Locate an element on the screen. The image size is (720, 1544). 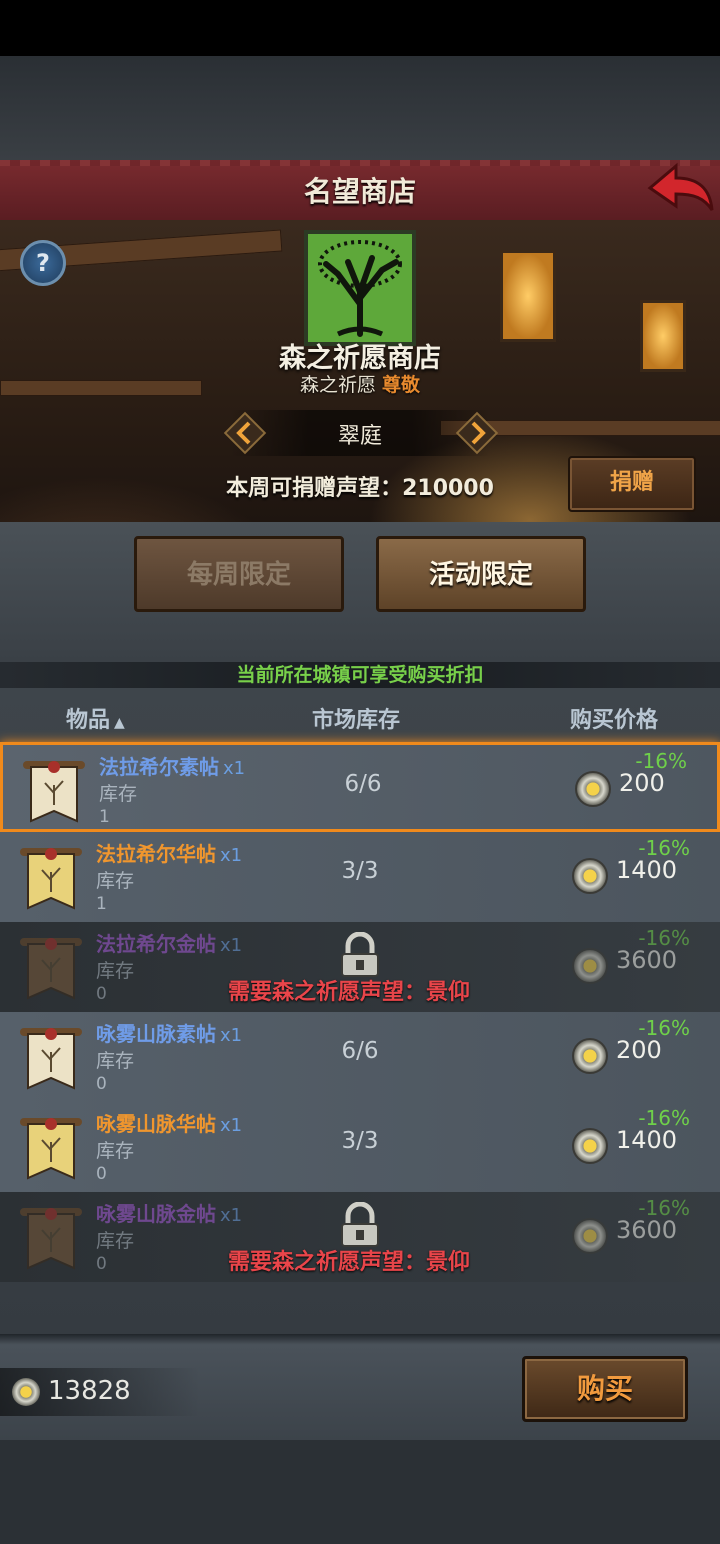
background-top is located at coordinates (360, 108).